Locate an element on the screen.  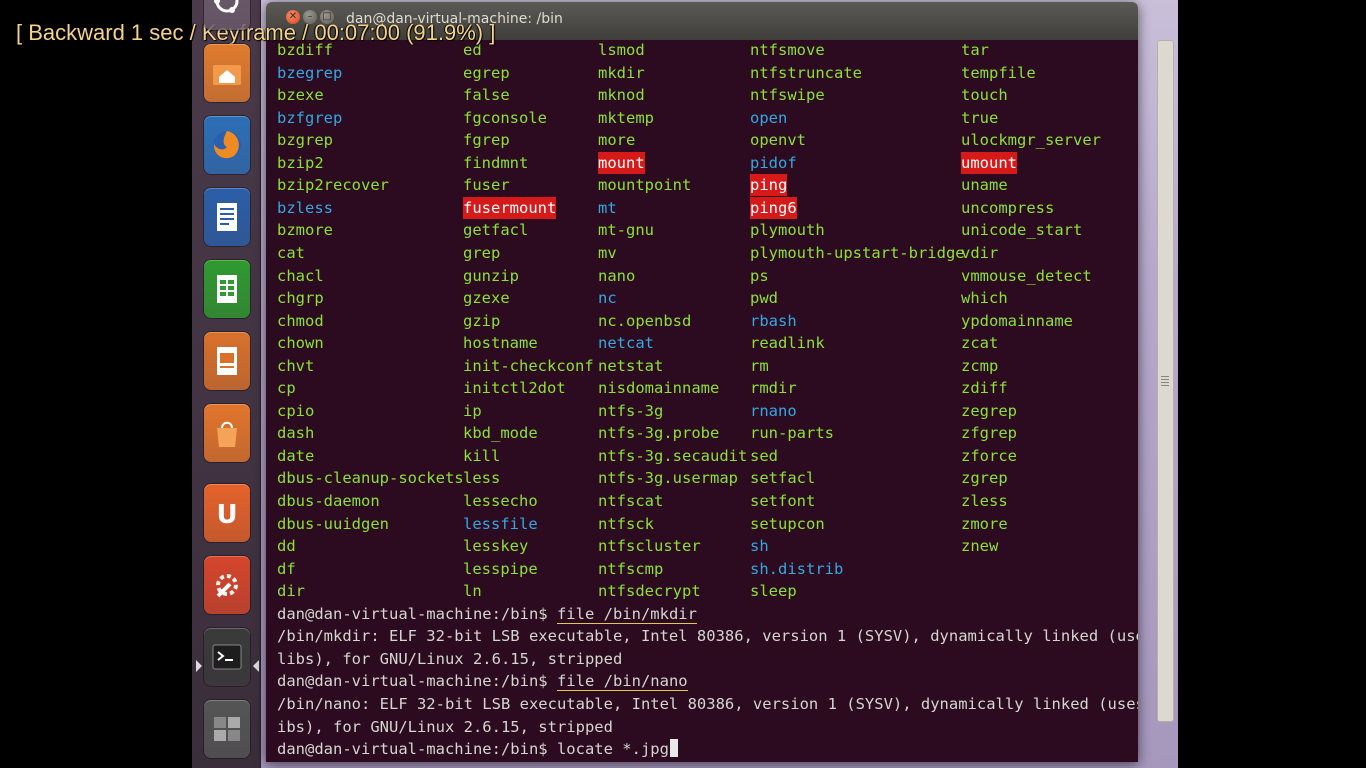
writer-icon is located at coordinates (227, 217).